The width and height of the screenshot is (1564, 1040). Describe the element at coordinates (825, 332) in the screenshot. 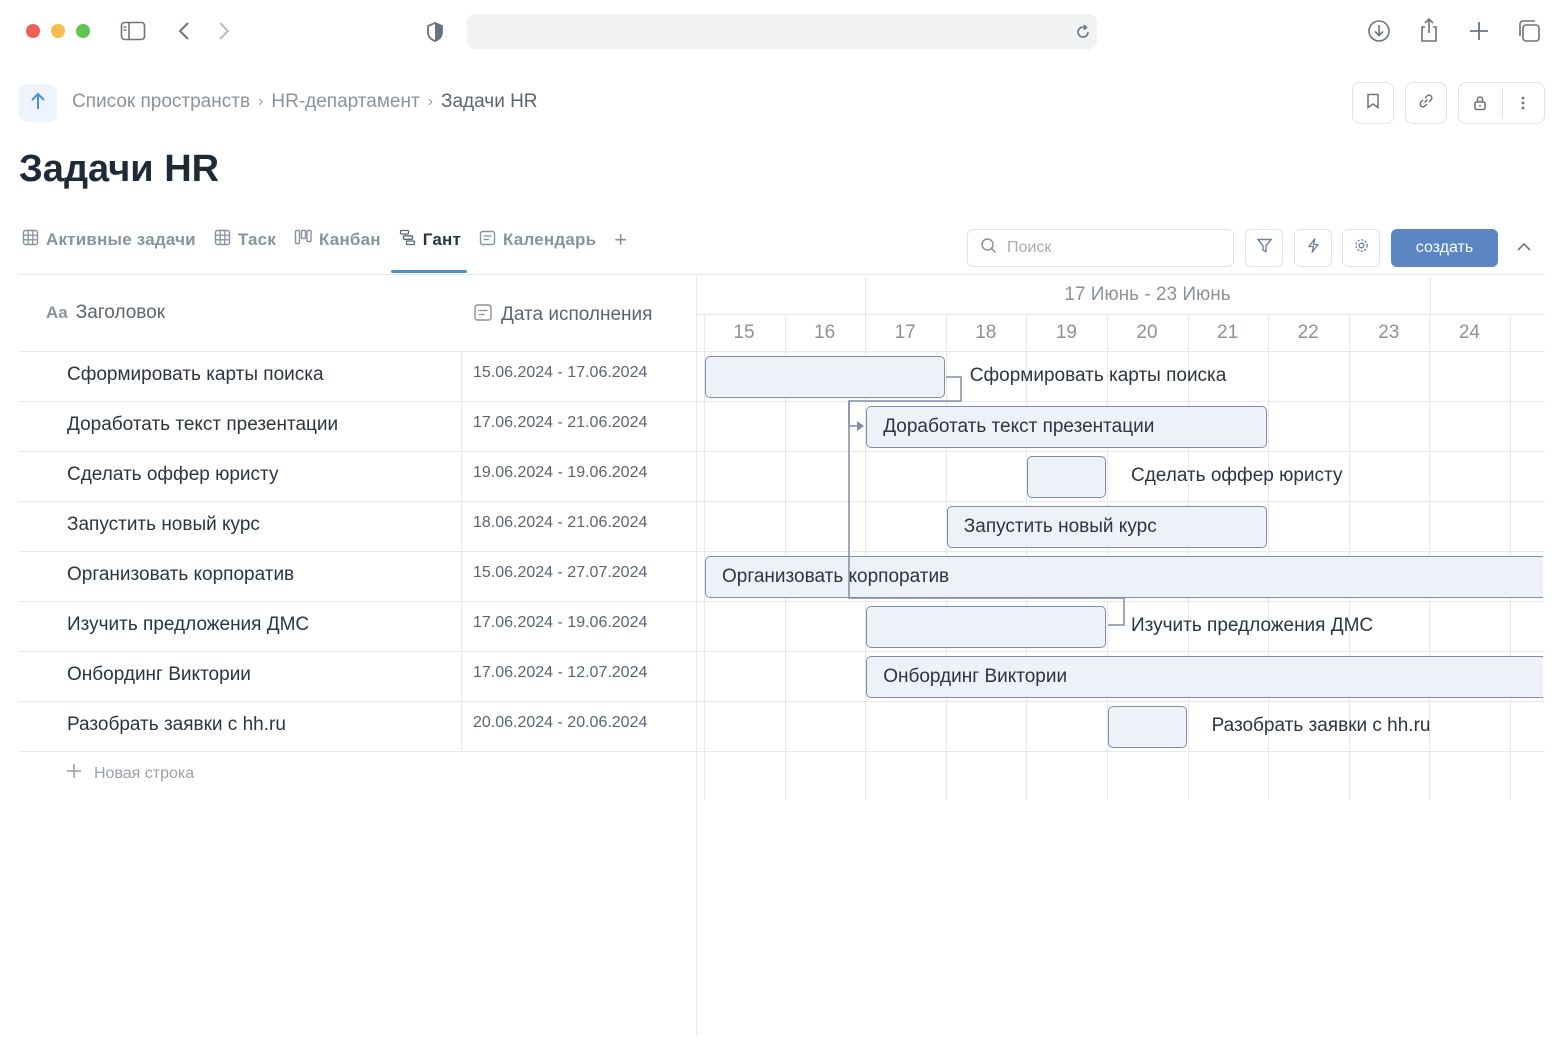

I see `gantt-day-label: 16` at that location.